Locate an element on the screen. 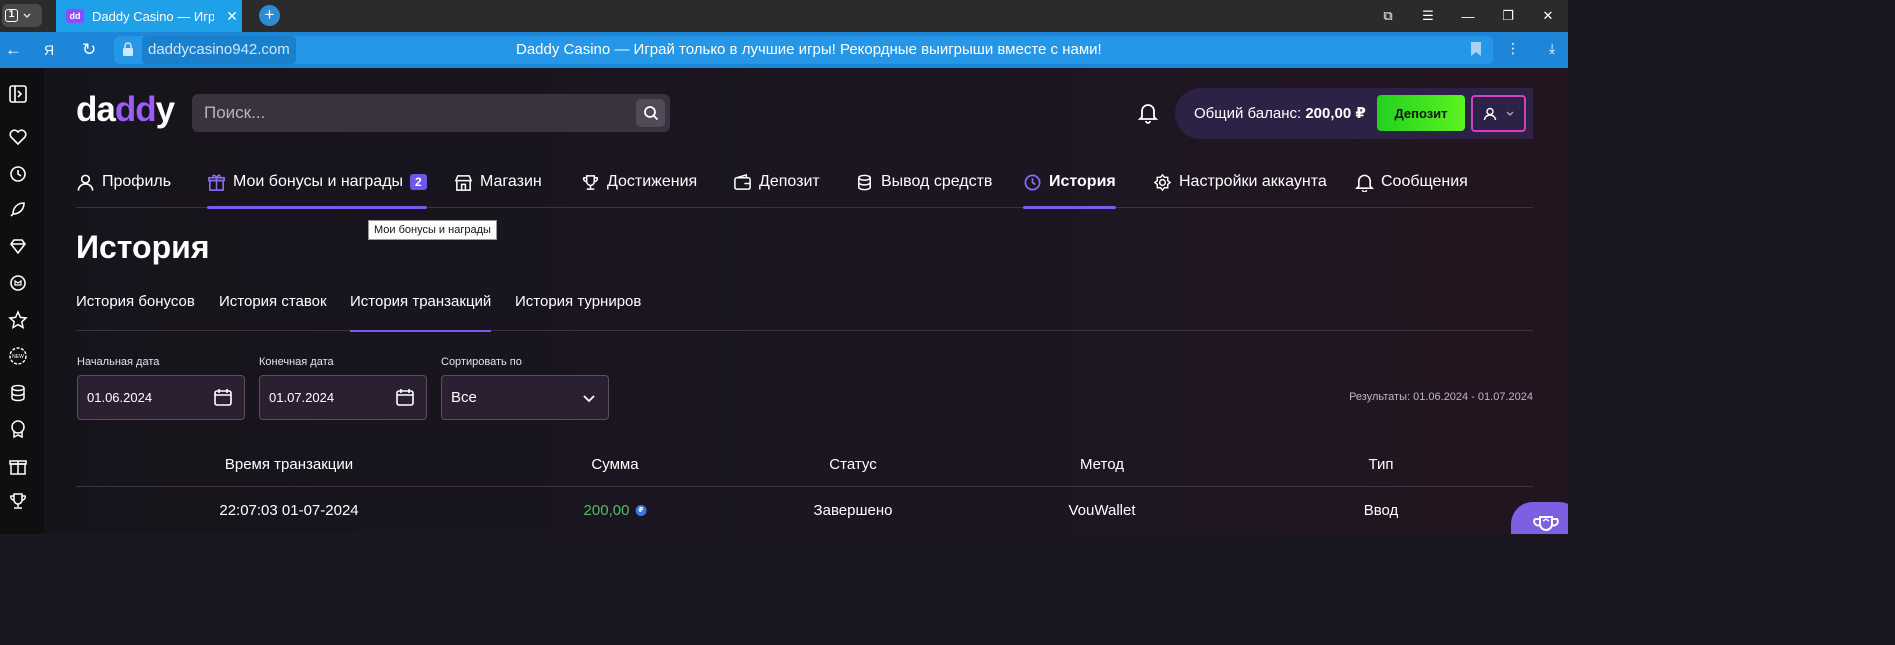  browser-tab-active: dd Daddy Casino — Играй ✕ is located at coordinates (149, 16).